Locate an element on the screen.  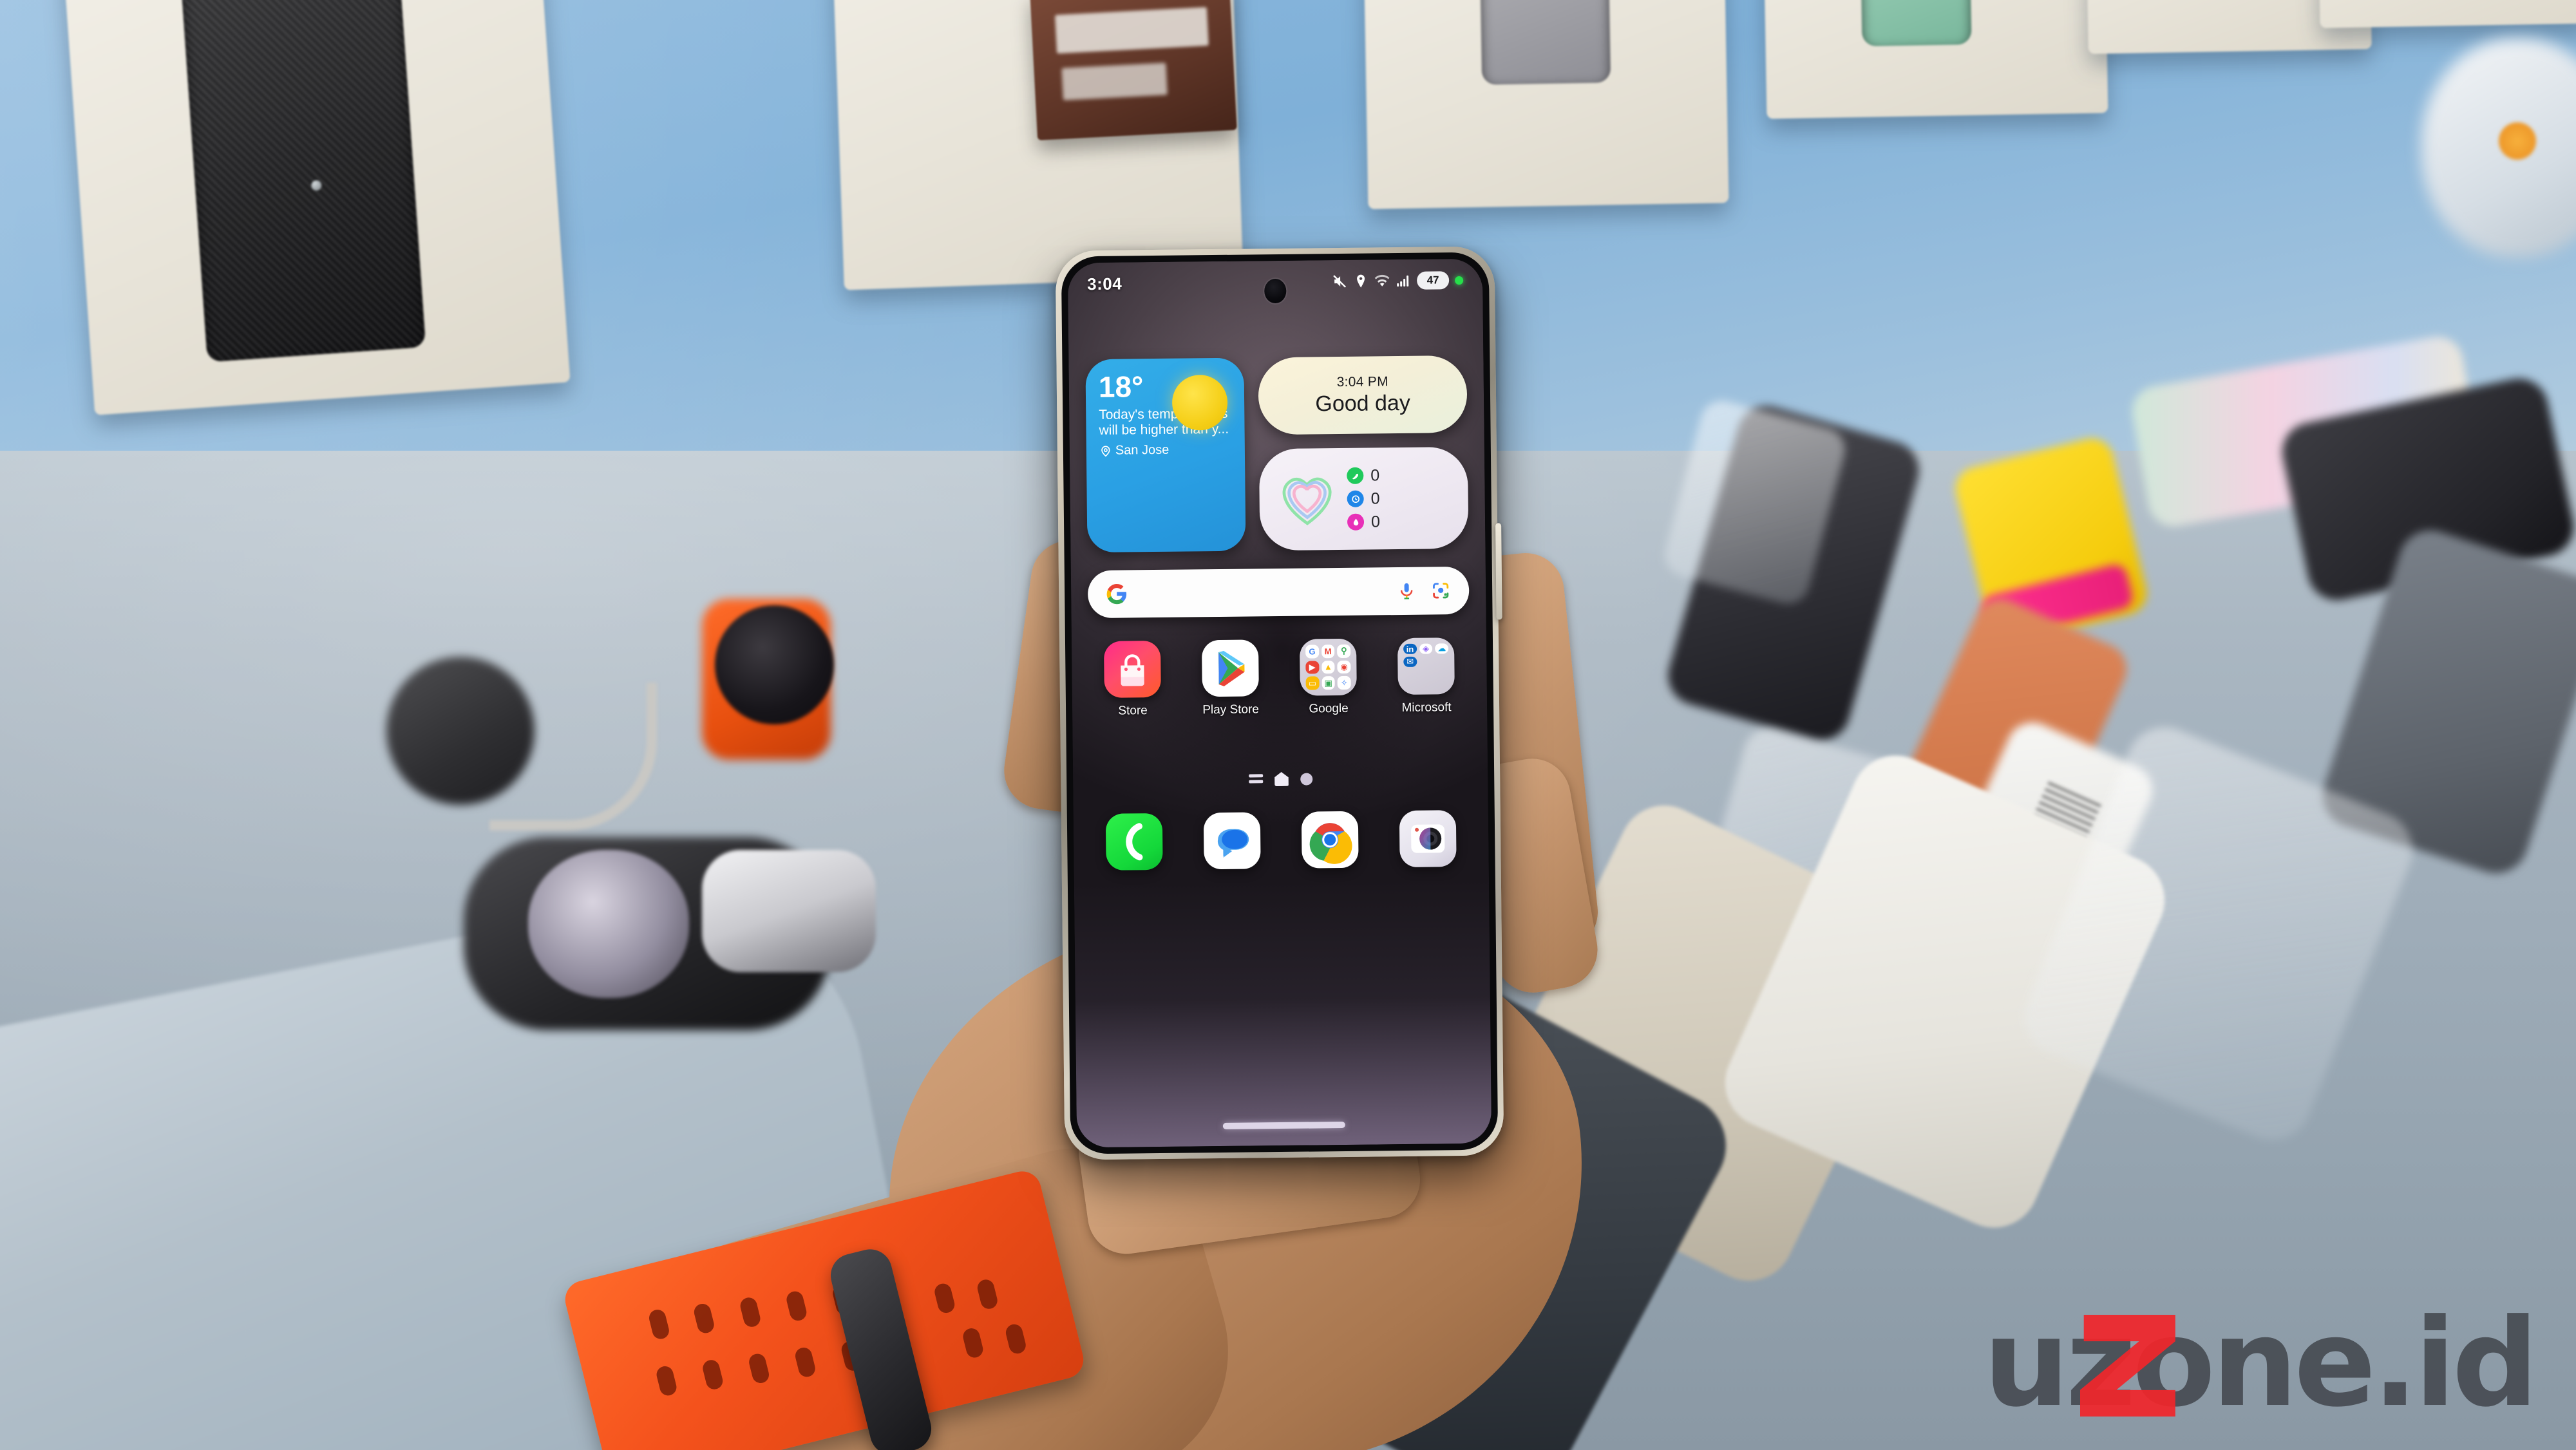
app-play-store: Play Store is located at coordinates (1230, 678).